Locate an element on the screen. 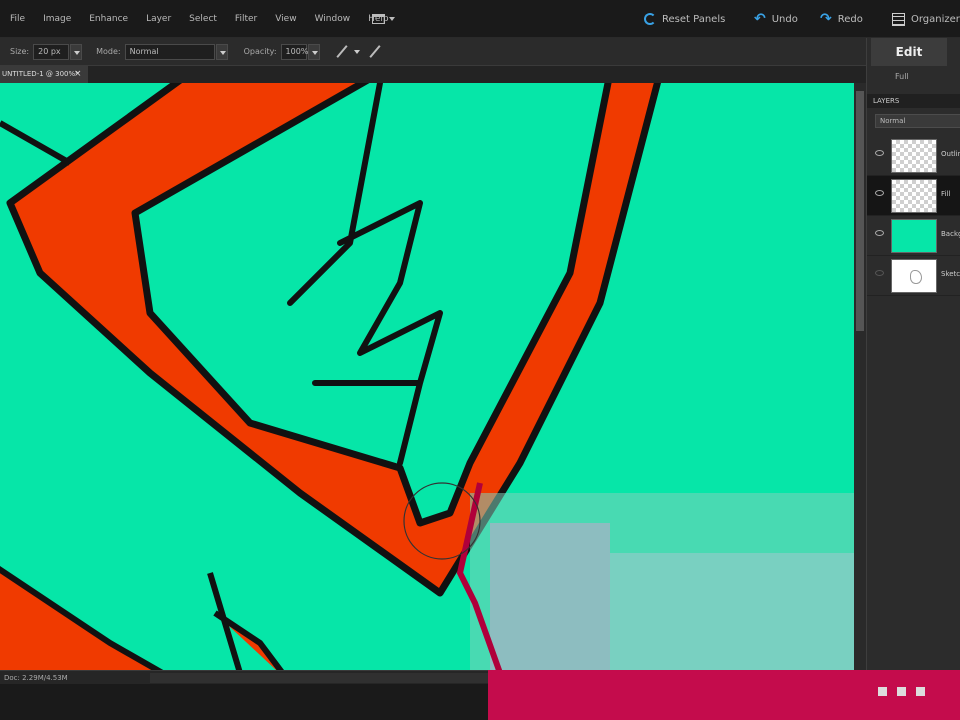  menu-window: Window is located at coordinates (333, 19).